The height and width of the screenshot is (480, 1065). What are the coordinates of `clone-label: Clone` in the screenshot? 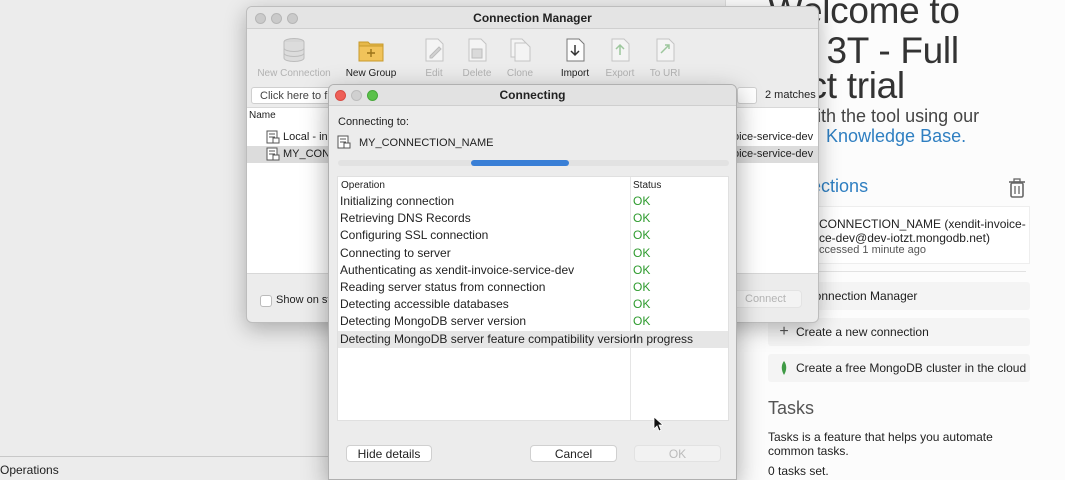 It's located at (520, 73).